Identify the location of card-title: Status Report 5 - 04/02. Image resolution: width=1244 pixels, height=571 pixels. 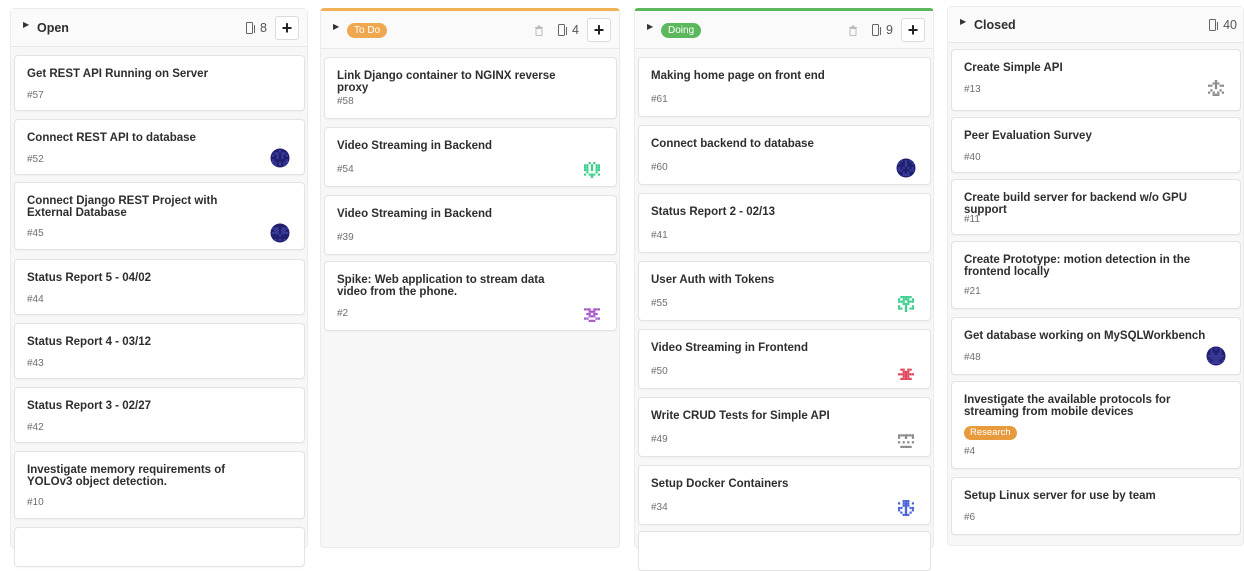
(143, 278).